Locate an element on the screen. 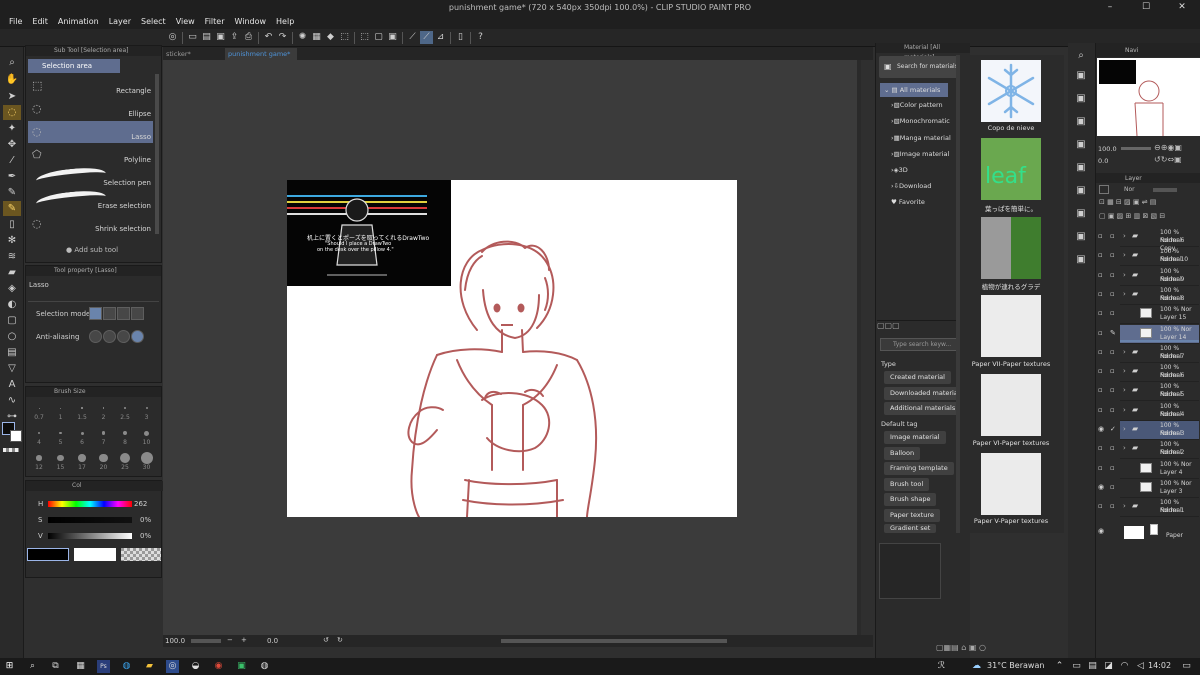 The image size is (1200, 675). text-tool-icon: A is located at coordinates (12, 384).